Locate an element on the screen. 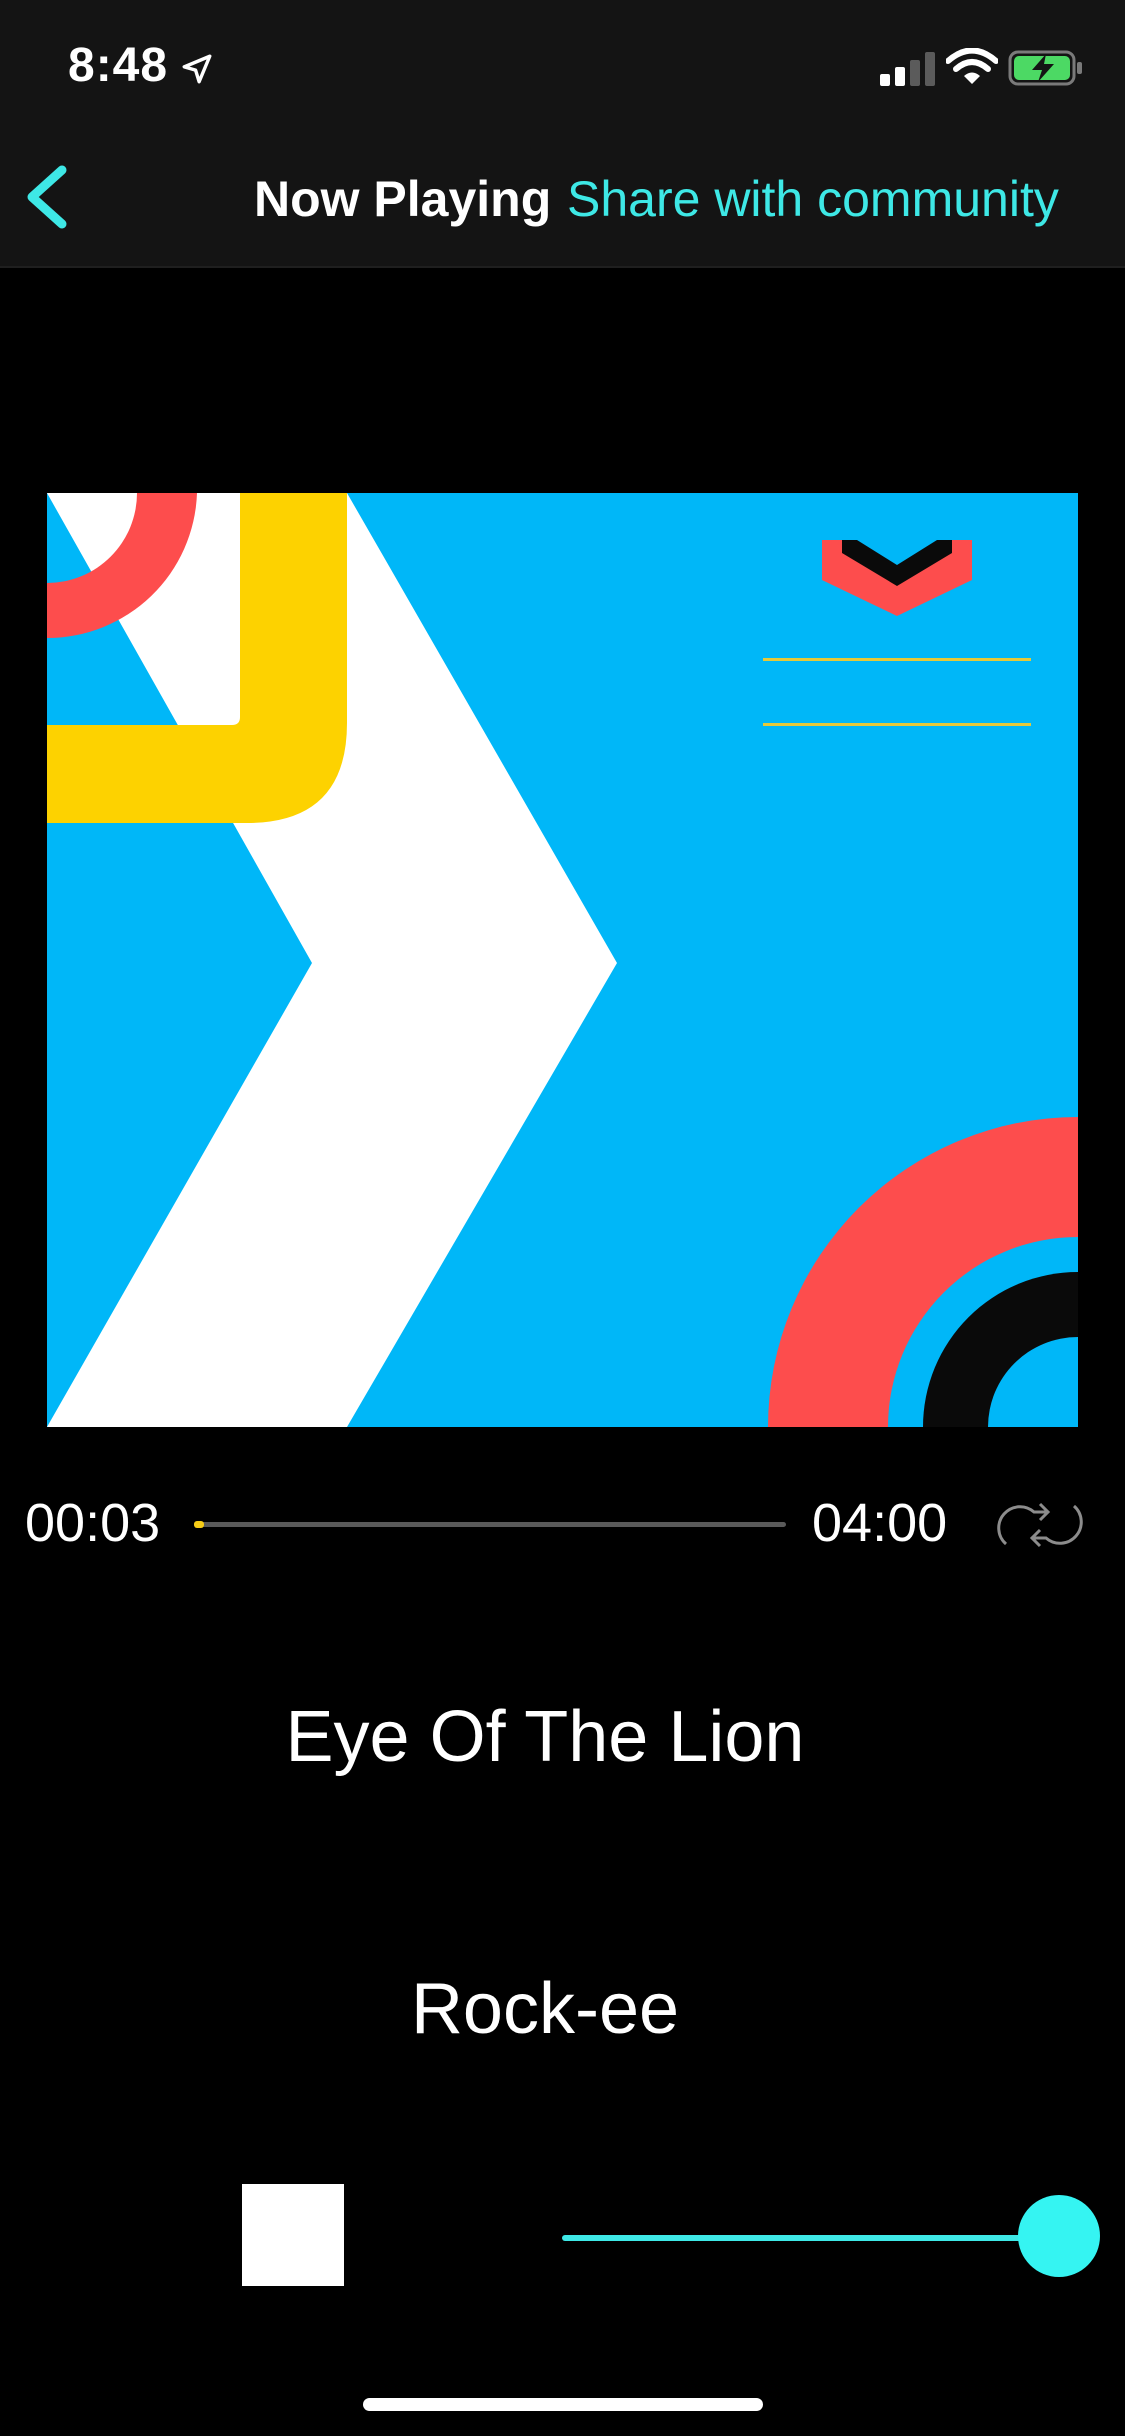  share-with-community-button: Share with community is located at coordinates (813, 199).